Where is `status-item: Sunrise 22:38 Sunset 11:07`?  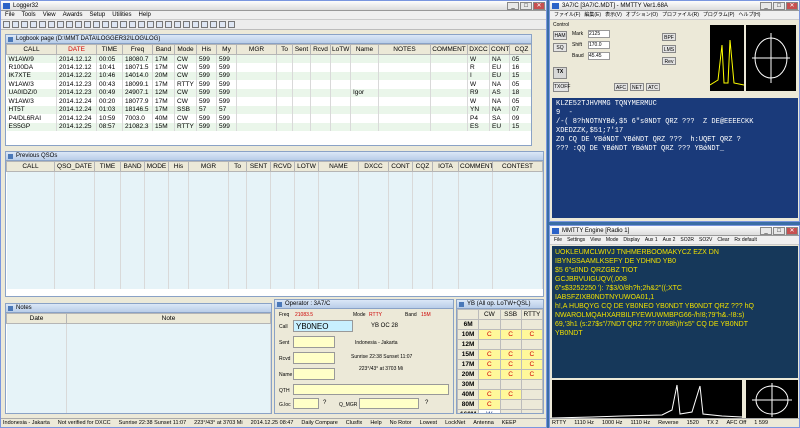 status-item: Sunrise 22:38 Sunset 11:07 is located at coordinates (152, 423).